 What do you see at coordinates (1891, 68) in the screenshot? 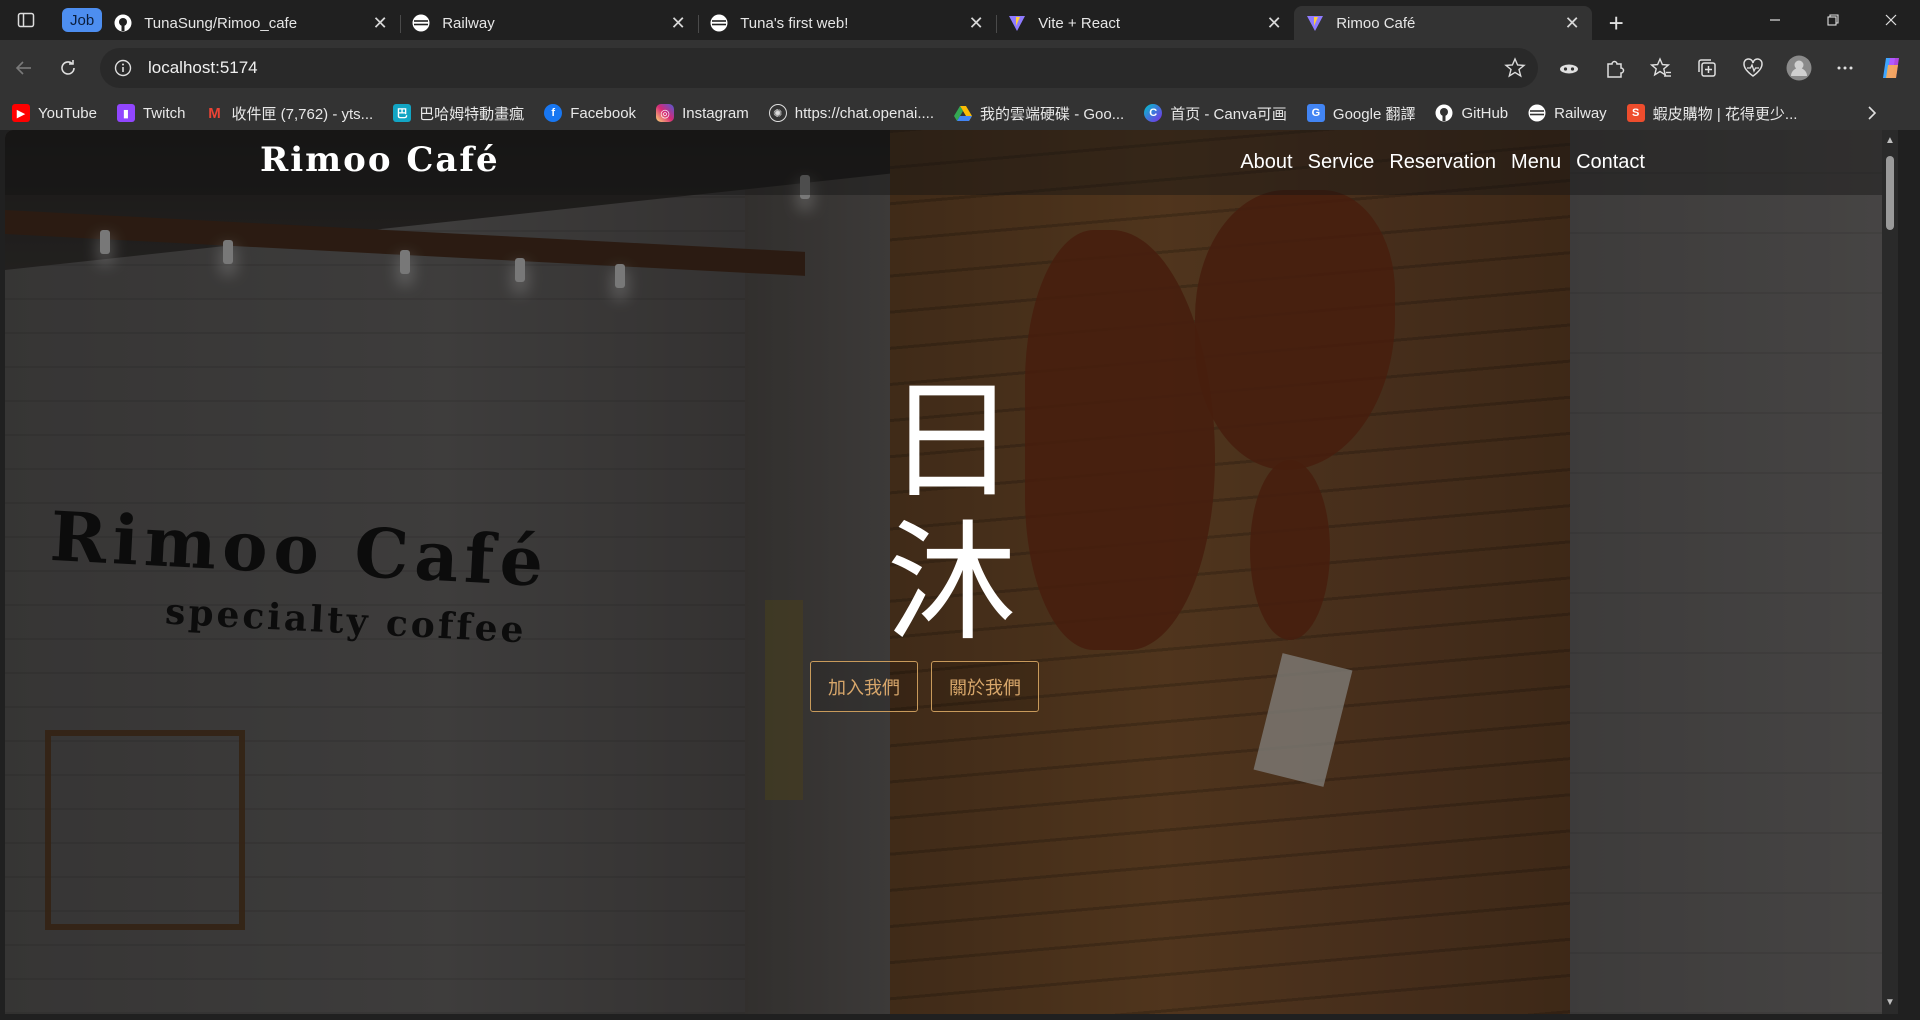
I see `copilot-icon` at bounding box center [1891, 68].